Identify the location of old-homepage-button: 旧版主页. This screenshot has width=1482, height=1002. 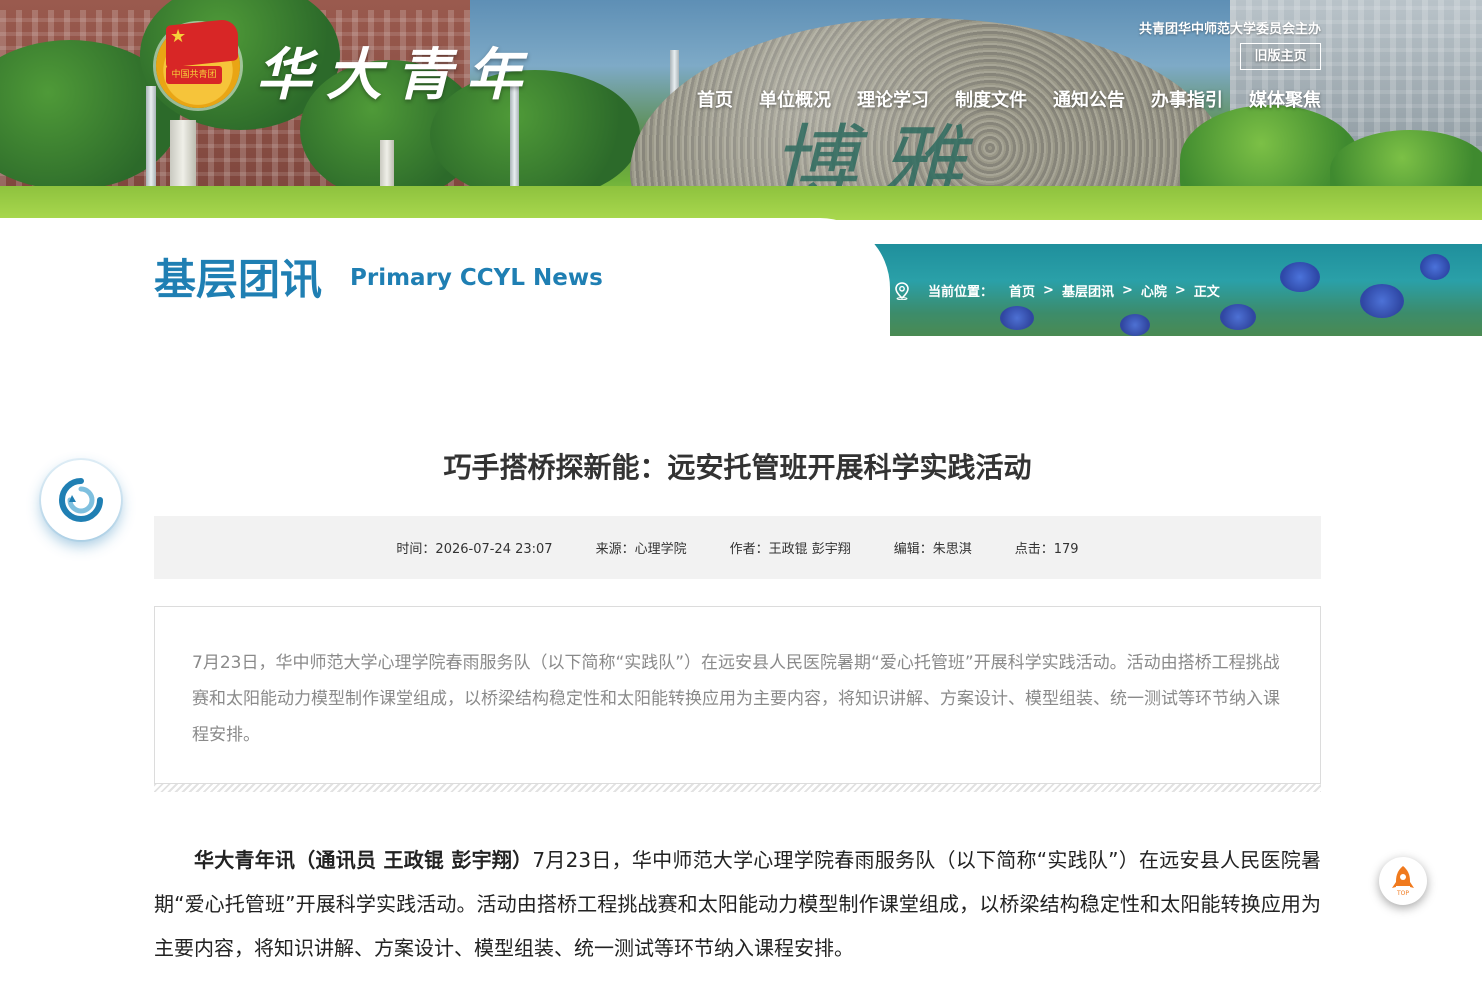
(1280, 56).